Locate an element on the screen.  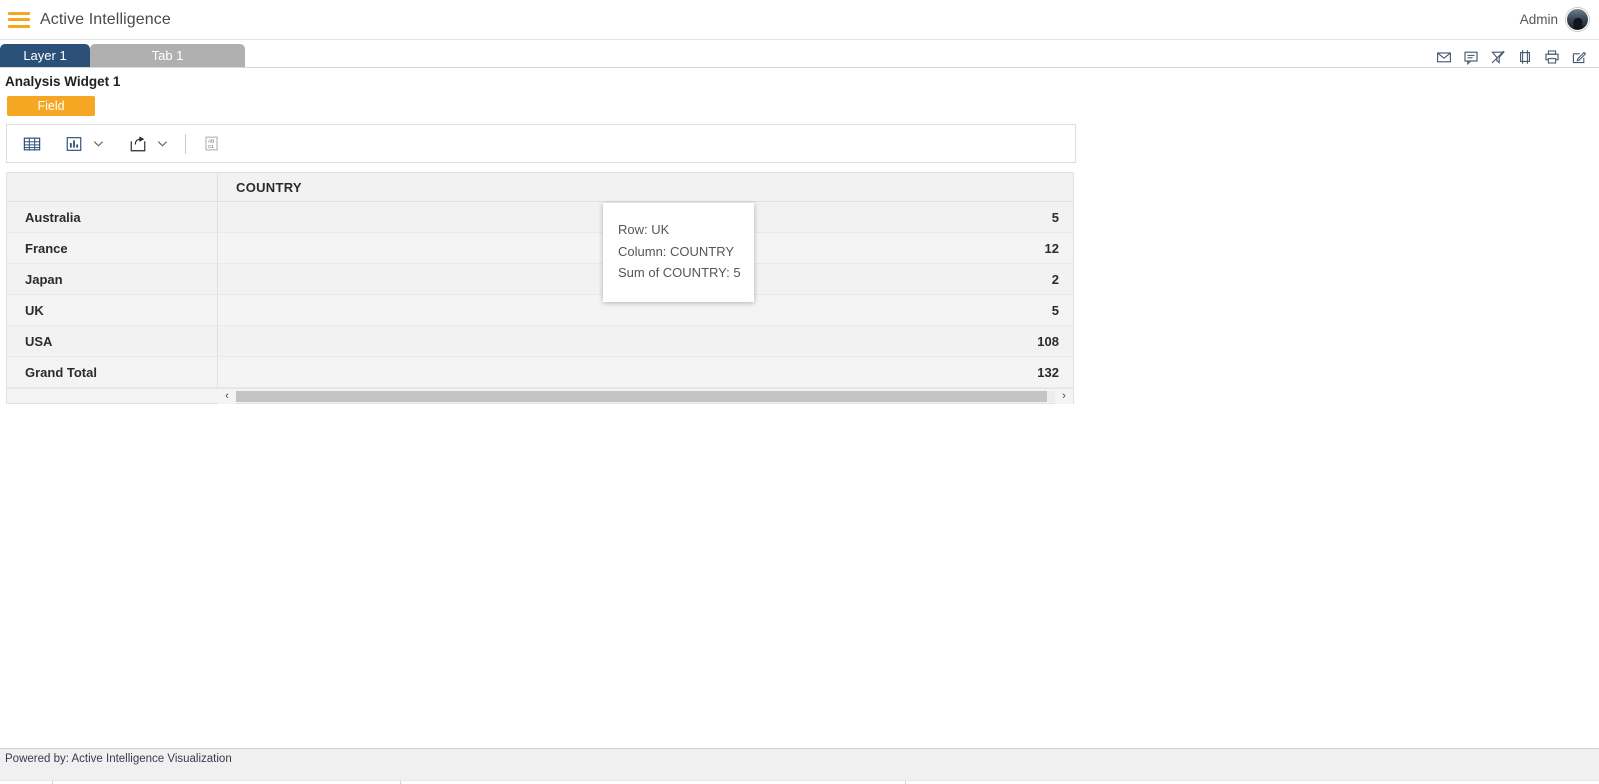
print-icon is located at coordinates (1552, 57).